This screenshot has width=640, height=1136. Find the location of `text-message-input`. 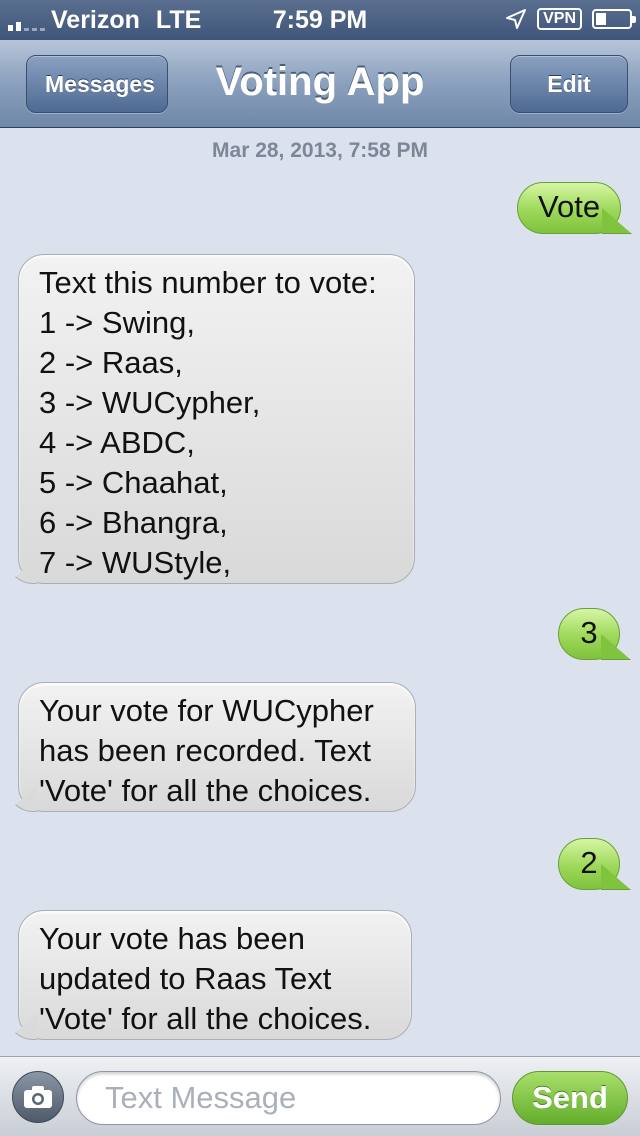

text-message-input is located at coordinates (288, 1098).